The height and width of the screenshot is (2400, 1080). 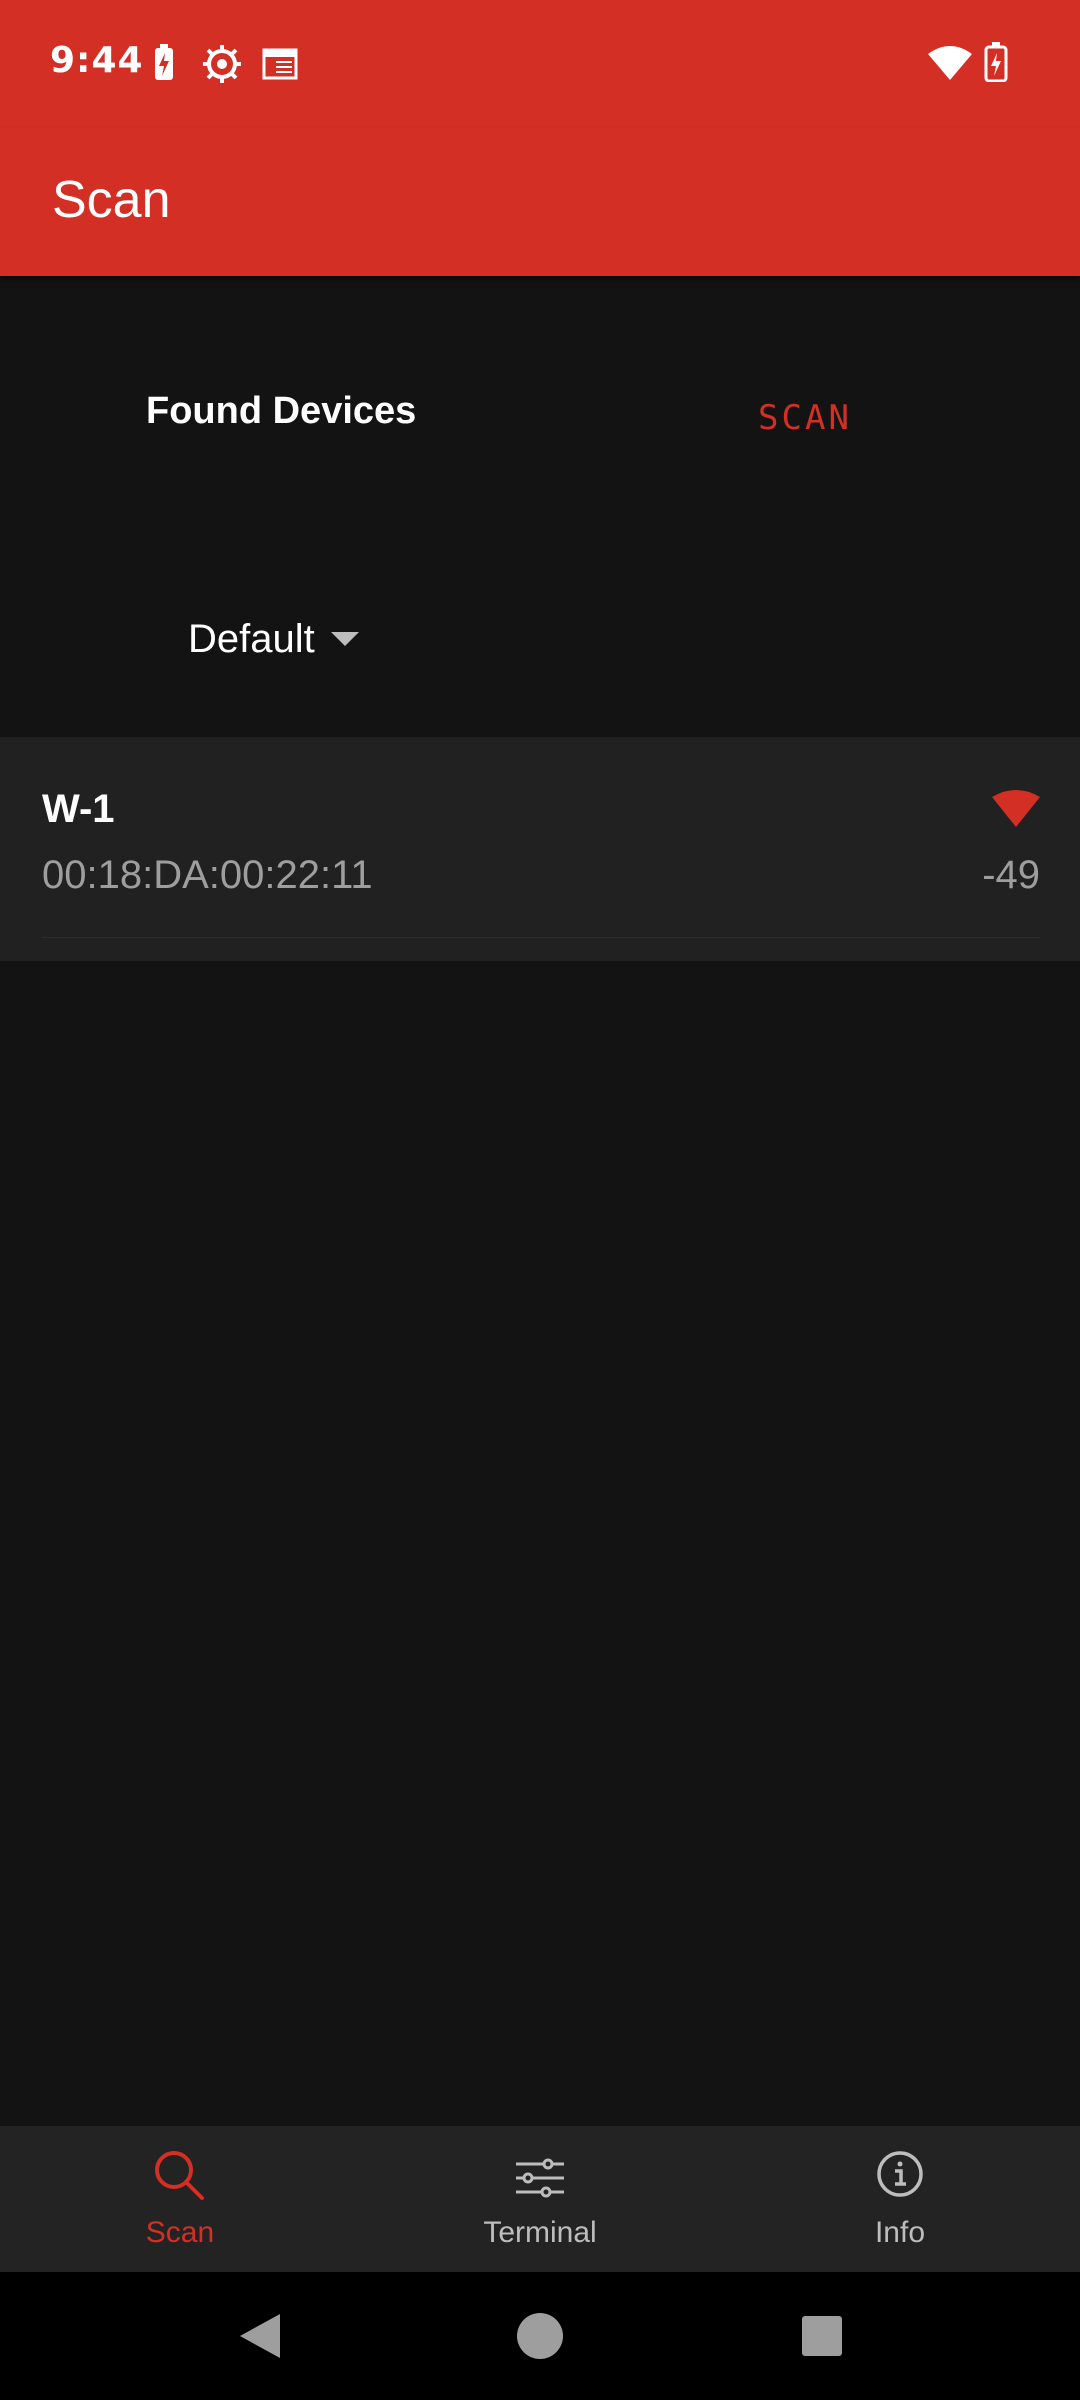 I want to click on nav-label-info: Info, so click(x=900, y=2232).